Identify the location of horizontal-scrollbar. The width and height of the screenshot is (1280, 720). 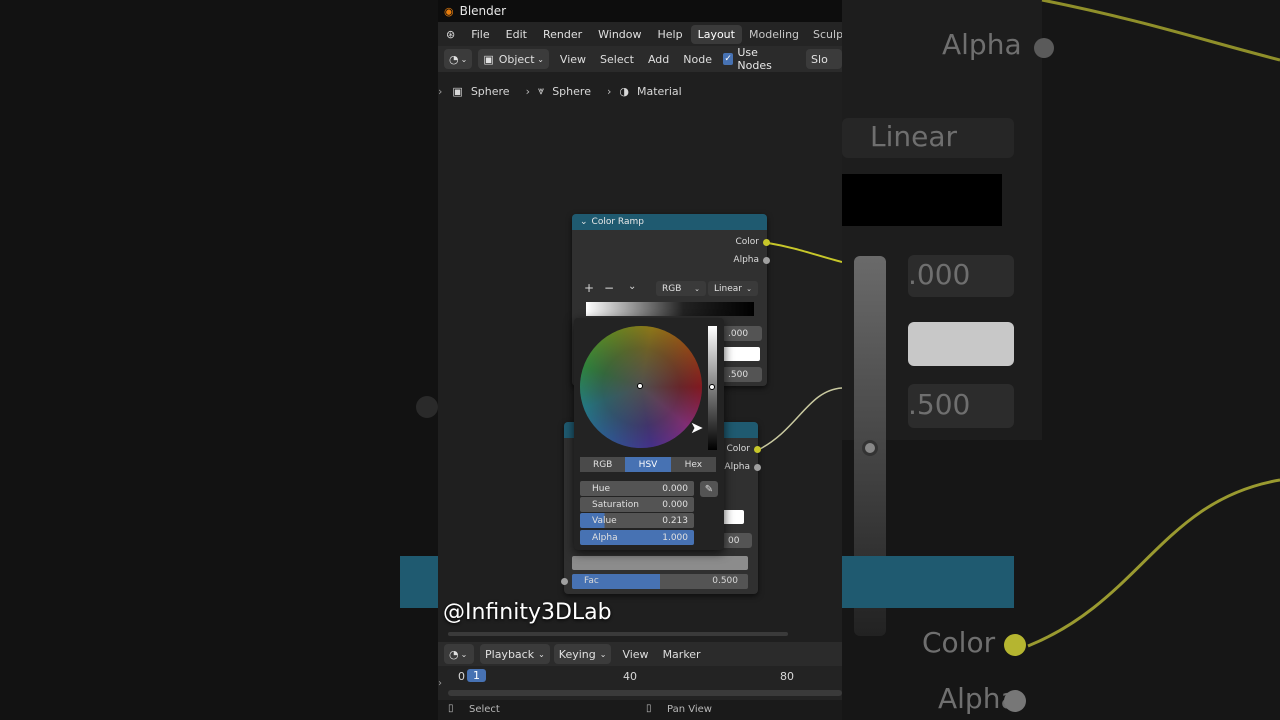
(618, 634).